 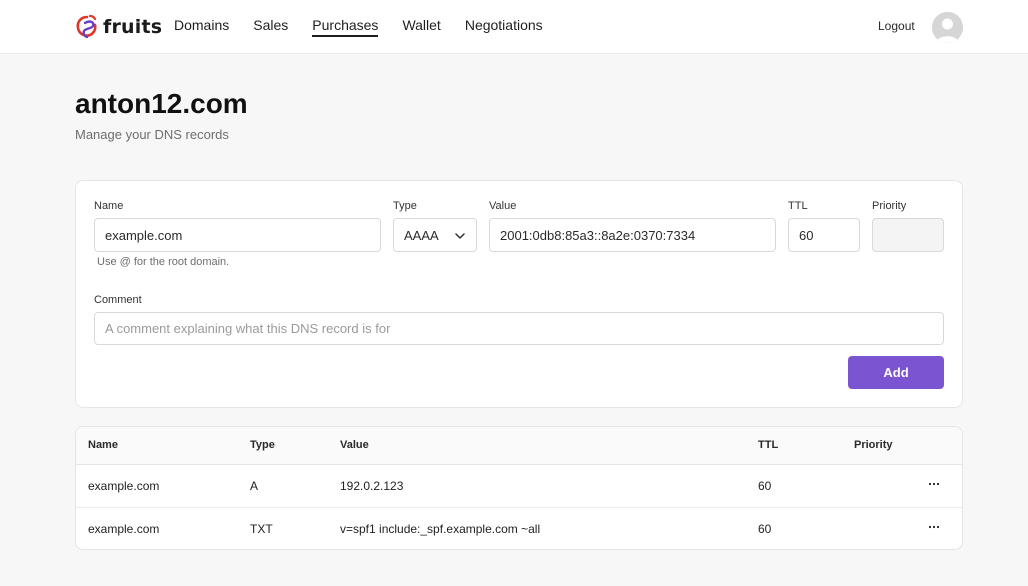 What do you see at coordinates (118, 300) in the screenshot?
I see `comment-label: Comment` at bounding box center [118, 300].